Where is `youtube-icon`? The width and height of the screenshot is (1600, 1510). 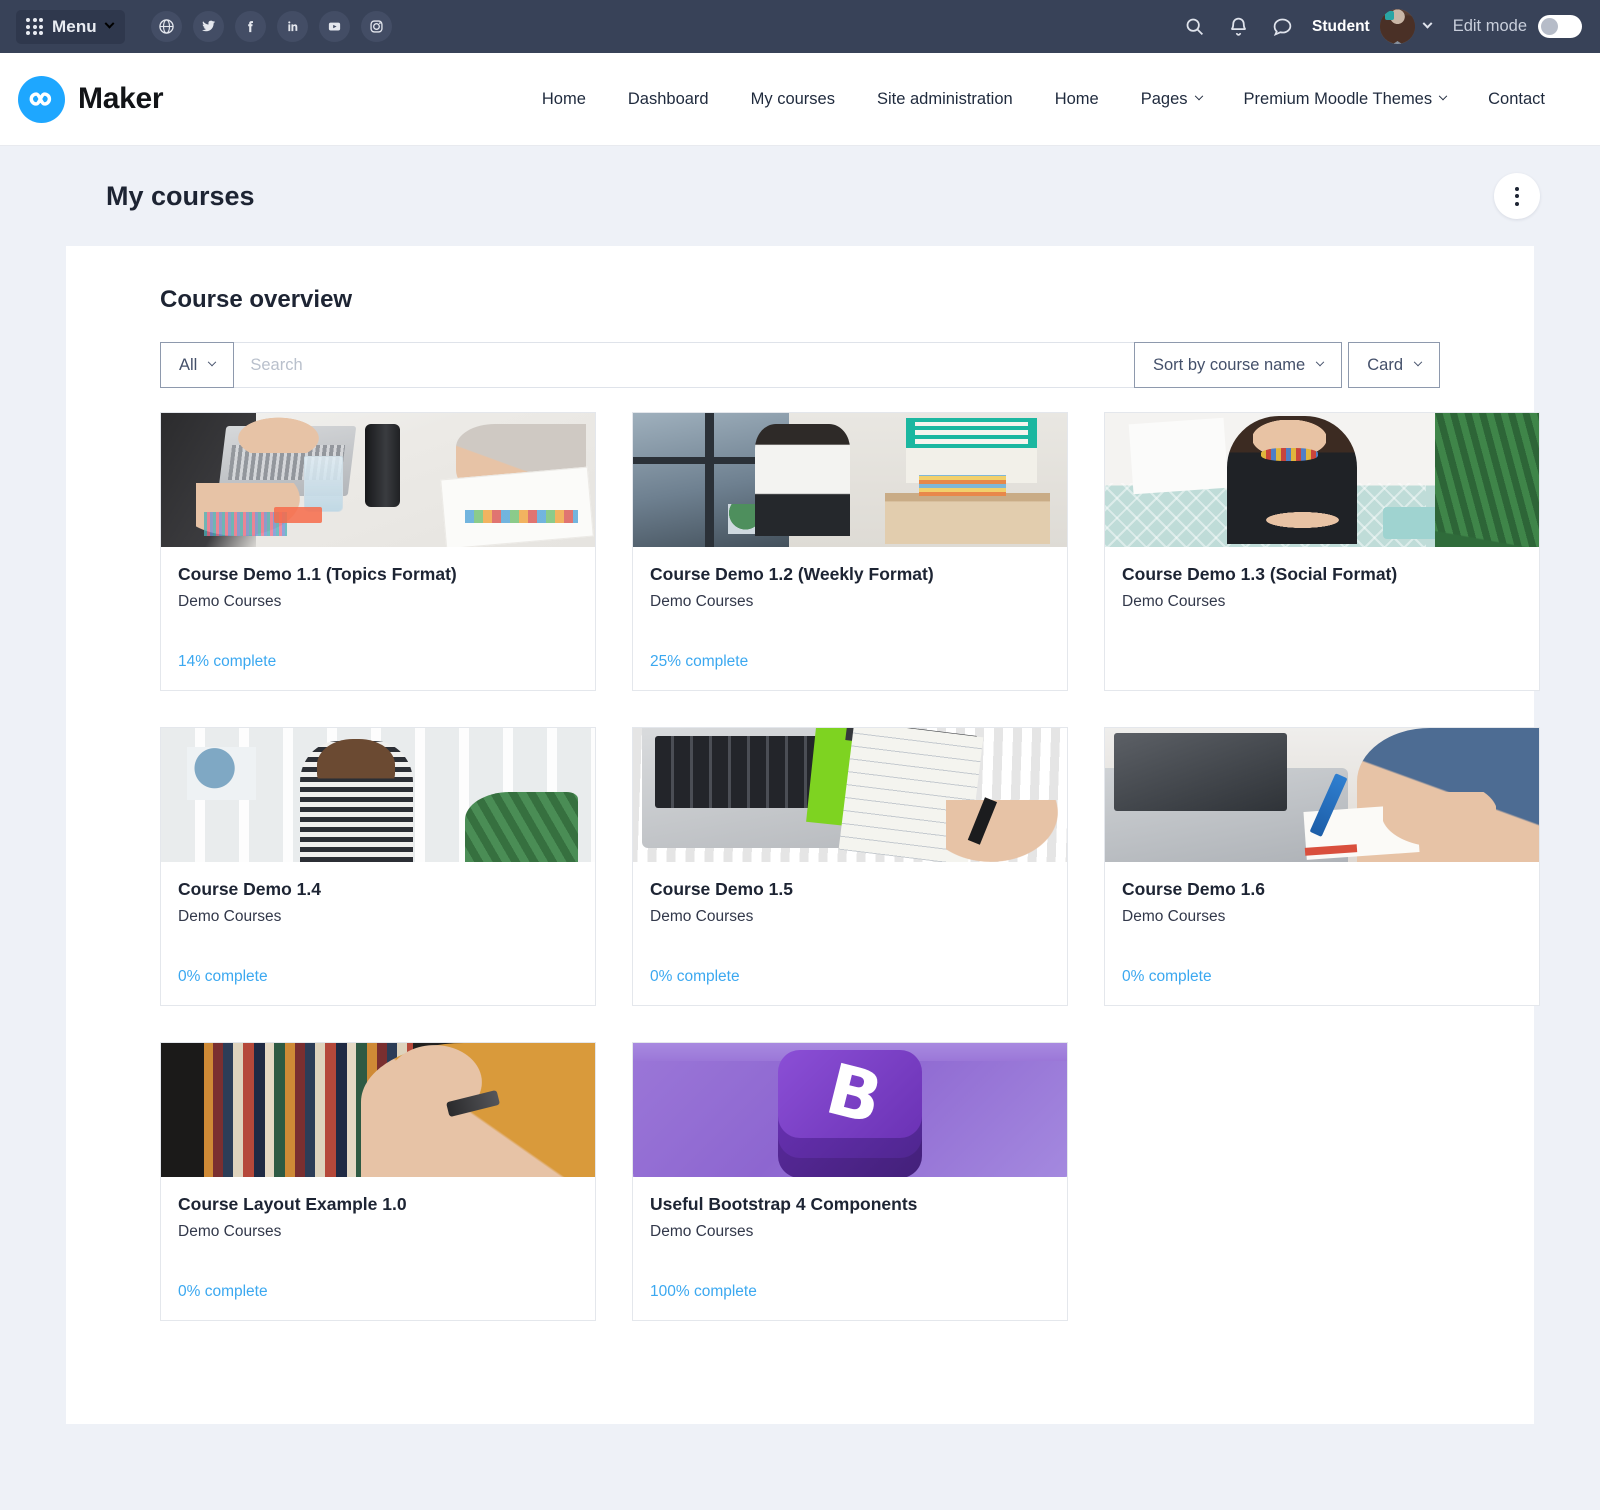 youtube-icon is located at coordinates (334, 26).